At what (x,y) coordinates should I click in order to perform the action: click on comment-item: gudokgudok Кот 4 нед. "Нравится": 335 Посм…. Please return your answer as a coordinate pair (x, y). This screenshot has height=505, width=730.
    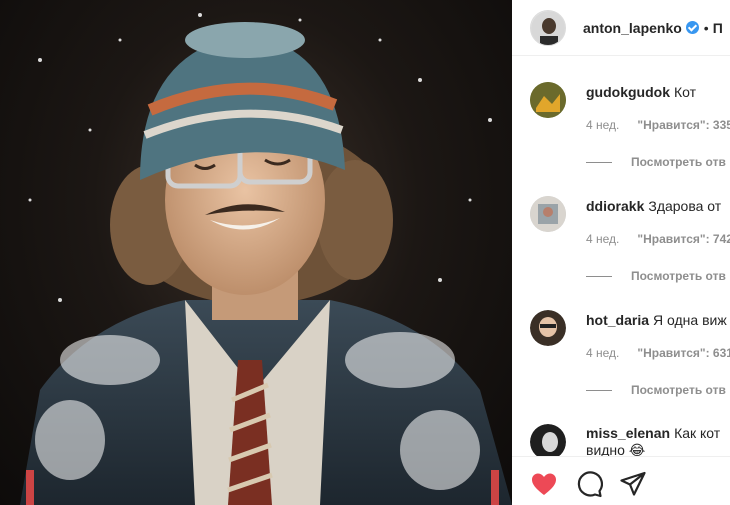
    Looking at the image, I should click on (621, 113).